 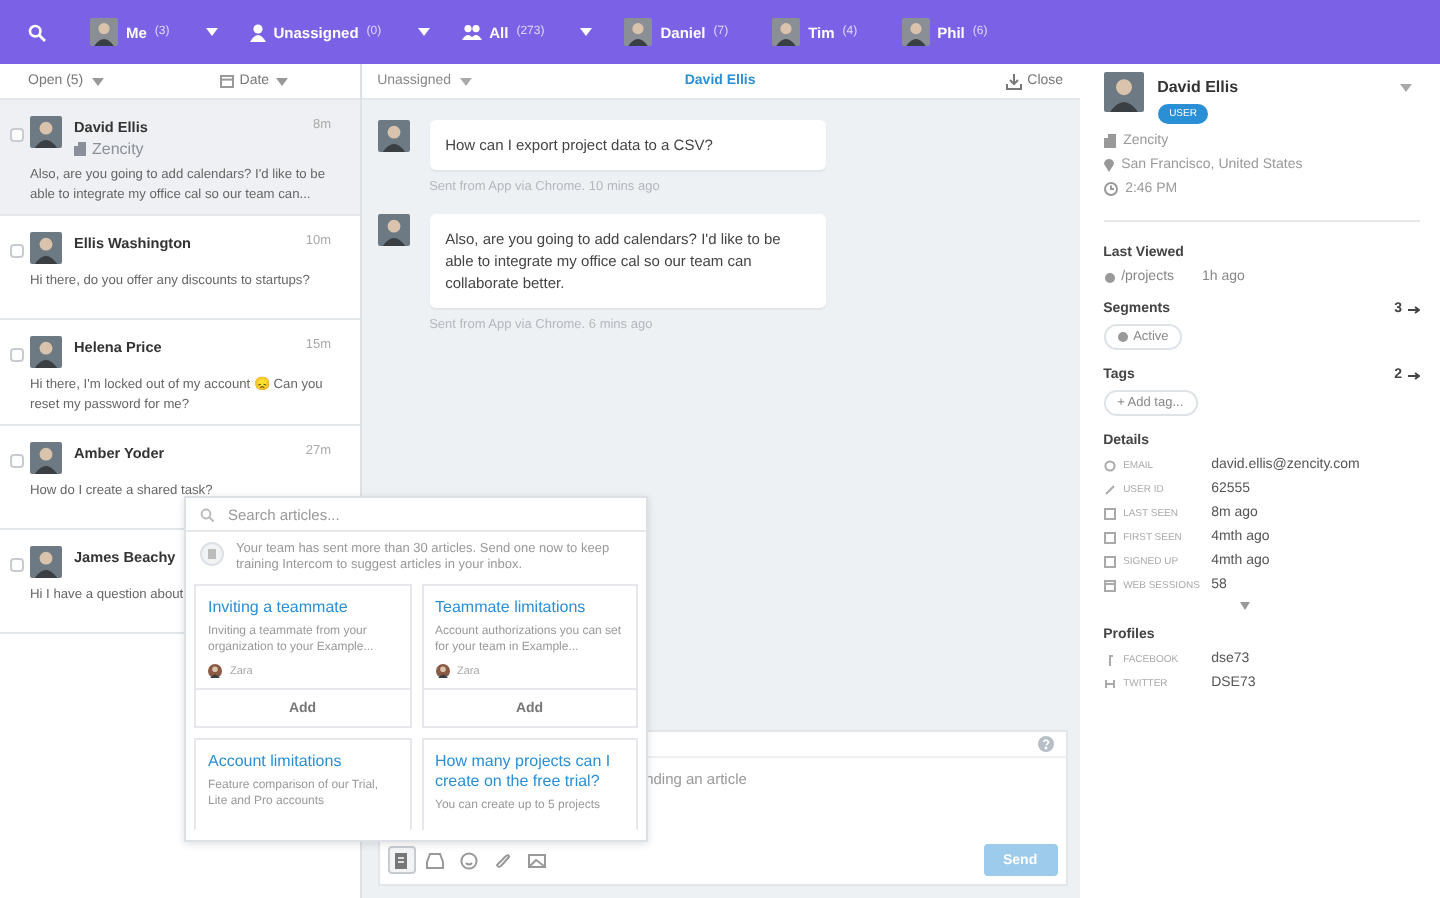 What do you see at coordinates (1013, 81) in the screenshot?
I see `download-icon` at bounding box center [1013, 81].